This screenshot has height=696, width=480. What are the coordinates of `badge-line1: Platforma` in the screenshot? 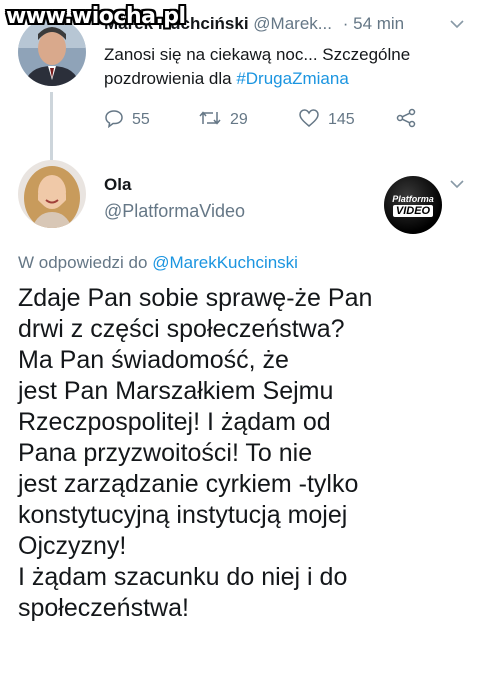 It's located at (413, 198).